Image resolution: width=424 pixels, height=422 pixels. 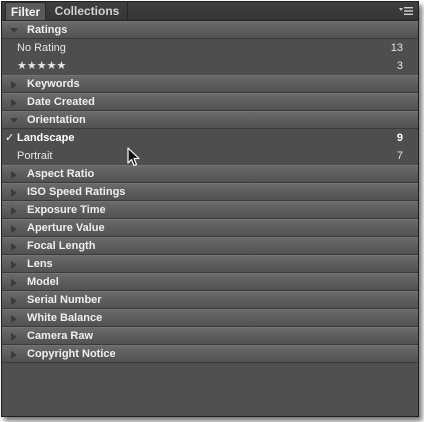 I want to click on section-header-focal-length: Focal Length, so click(x=210, y=246).